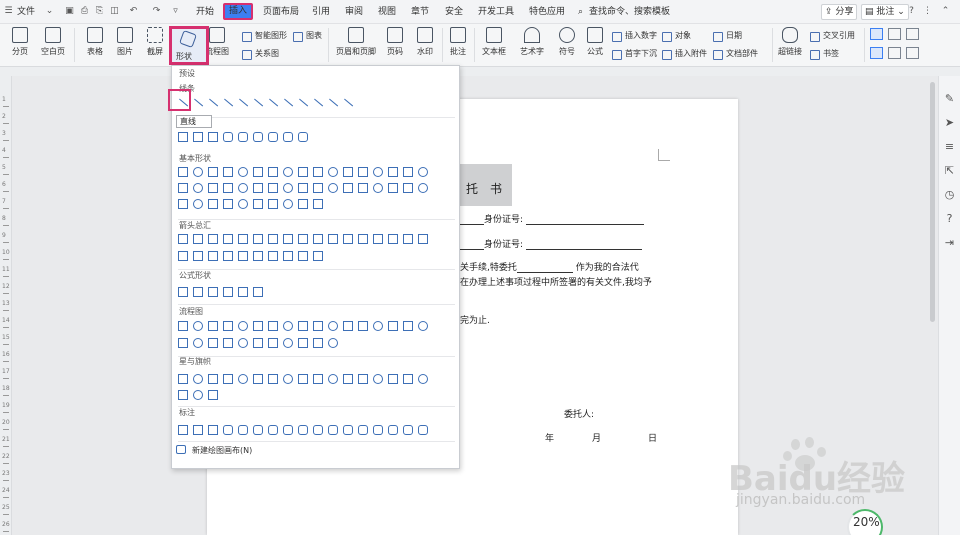  I want to click on comment-button: ▤ 批注 ⌄, so click(885, 12).